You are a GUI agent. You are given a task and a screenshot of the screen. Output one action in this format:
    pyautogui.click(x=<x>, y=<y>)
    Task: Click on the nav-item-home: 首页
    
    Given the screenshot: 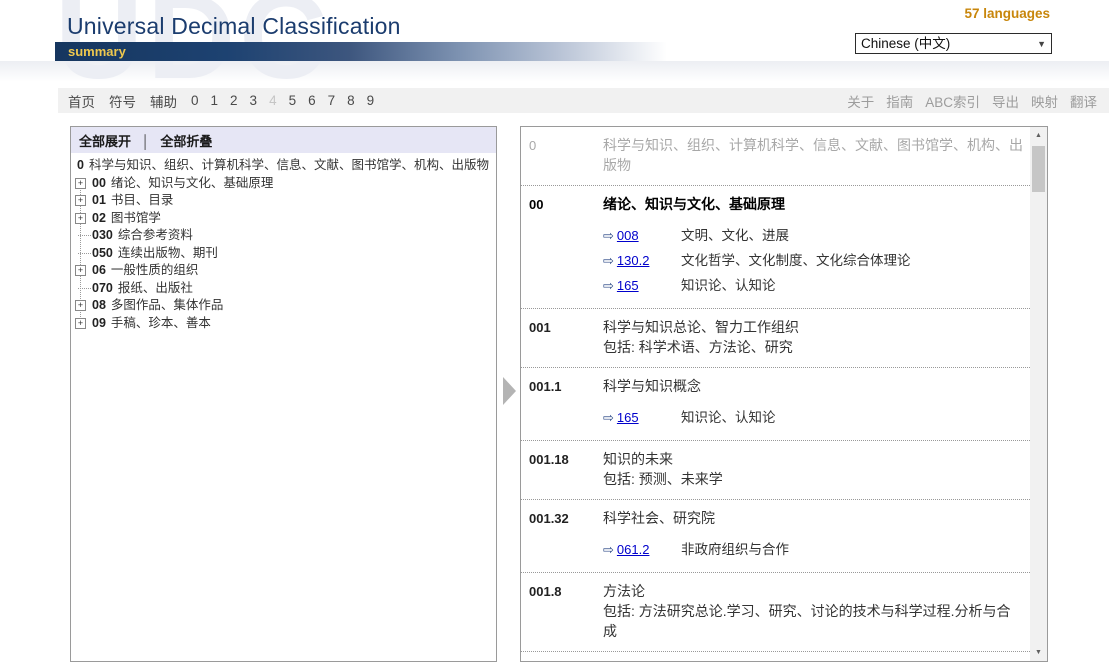 What is the action you would take?
    pyautogui.click(x=81, y=101)
    